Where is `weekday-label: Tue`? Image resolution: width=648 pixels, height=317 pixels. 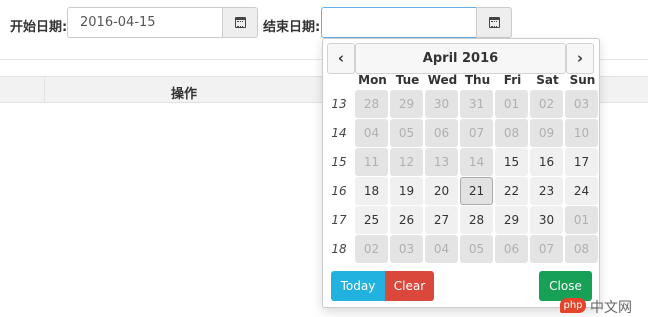
weekday-label: Tue is located at coordinates (407, 80).